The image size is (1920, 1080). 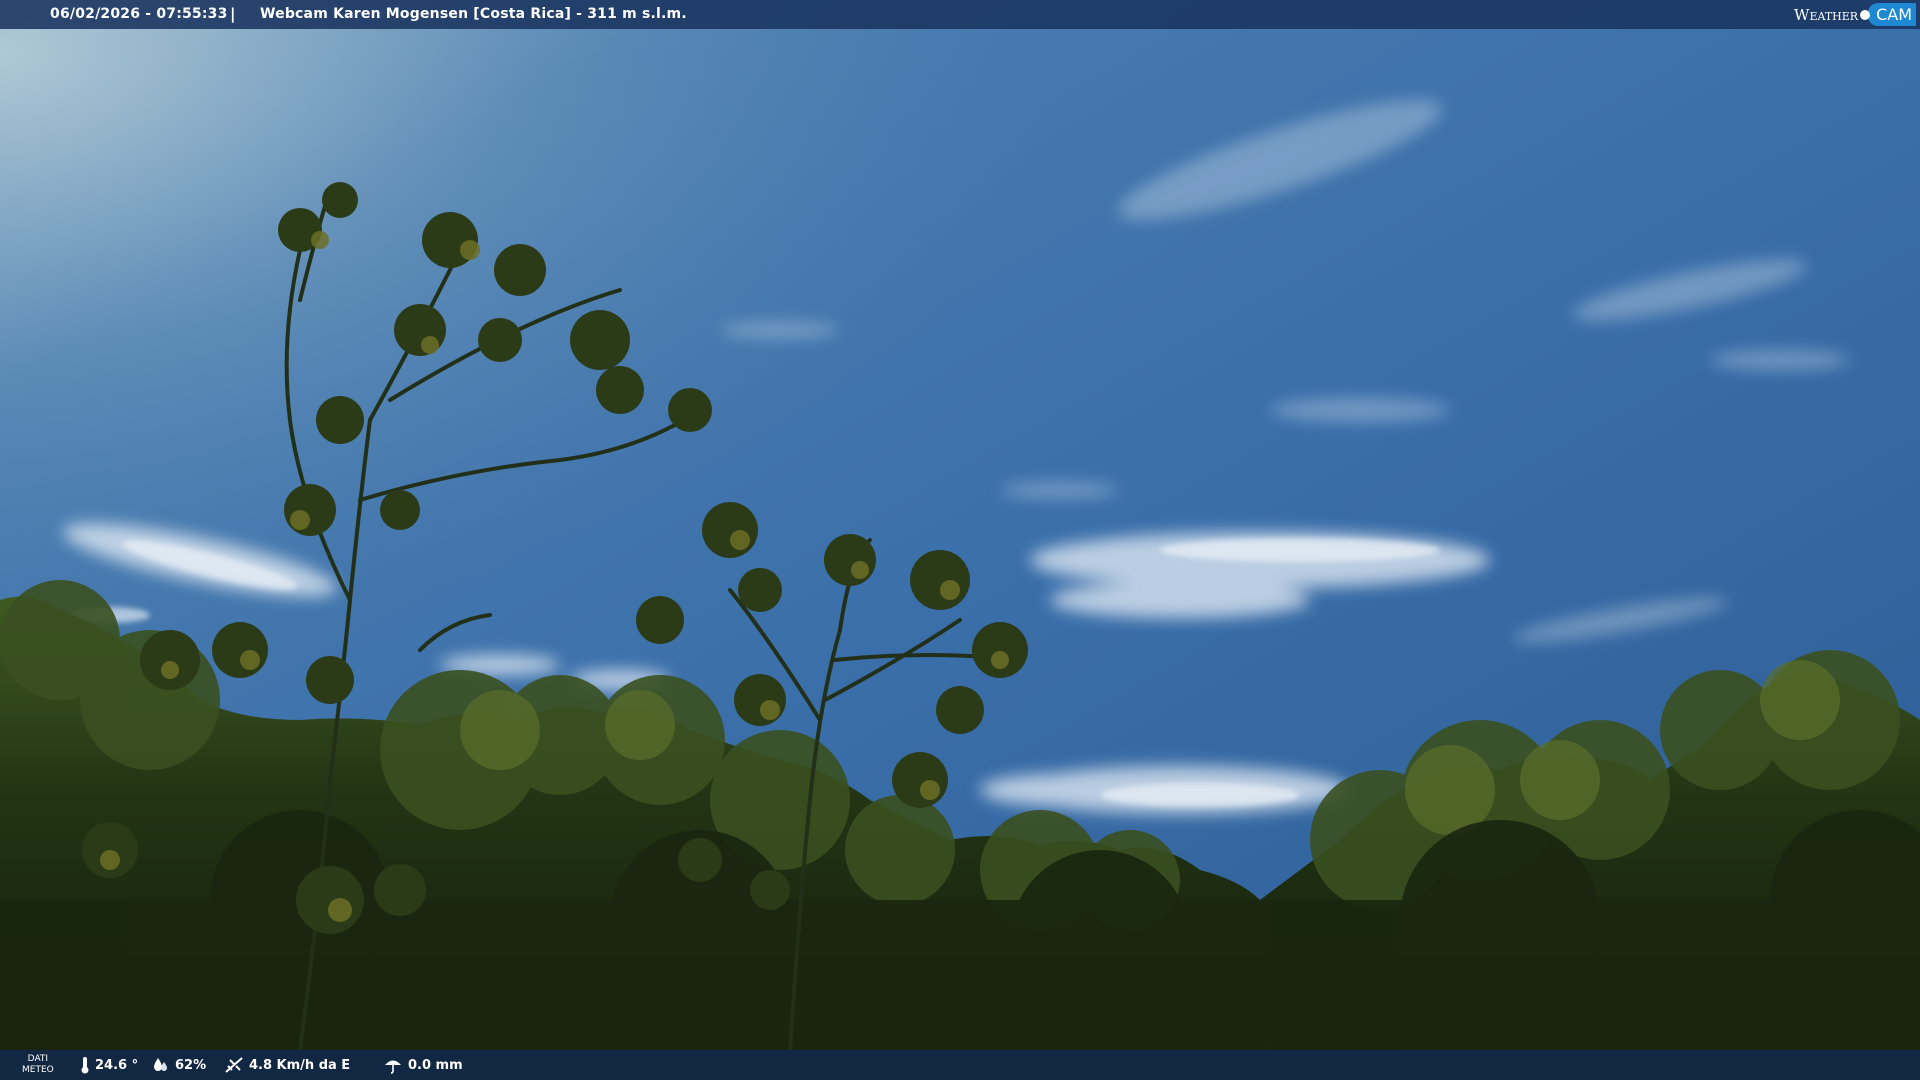 I want to click on meteo-label-line2: METEO, so click(x=38, y=1070).